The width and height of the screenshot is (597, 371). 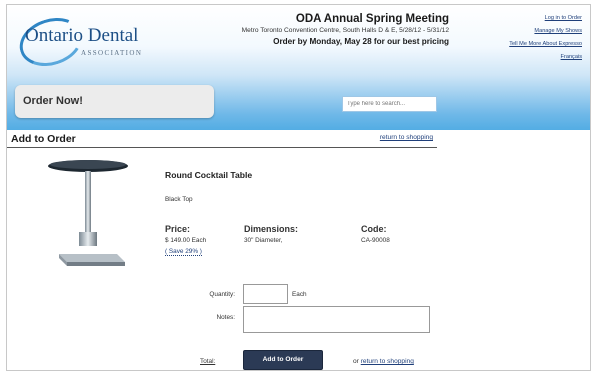 I want to click on login-link: Log in to Order, so click(x=545, y=18).